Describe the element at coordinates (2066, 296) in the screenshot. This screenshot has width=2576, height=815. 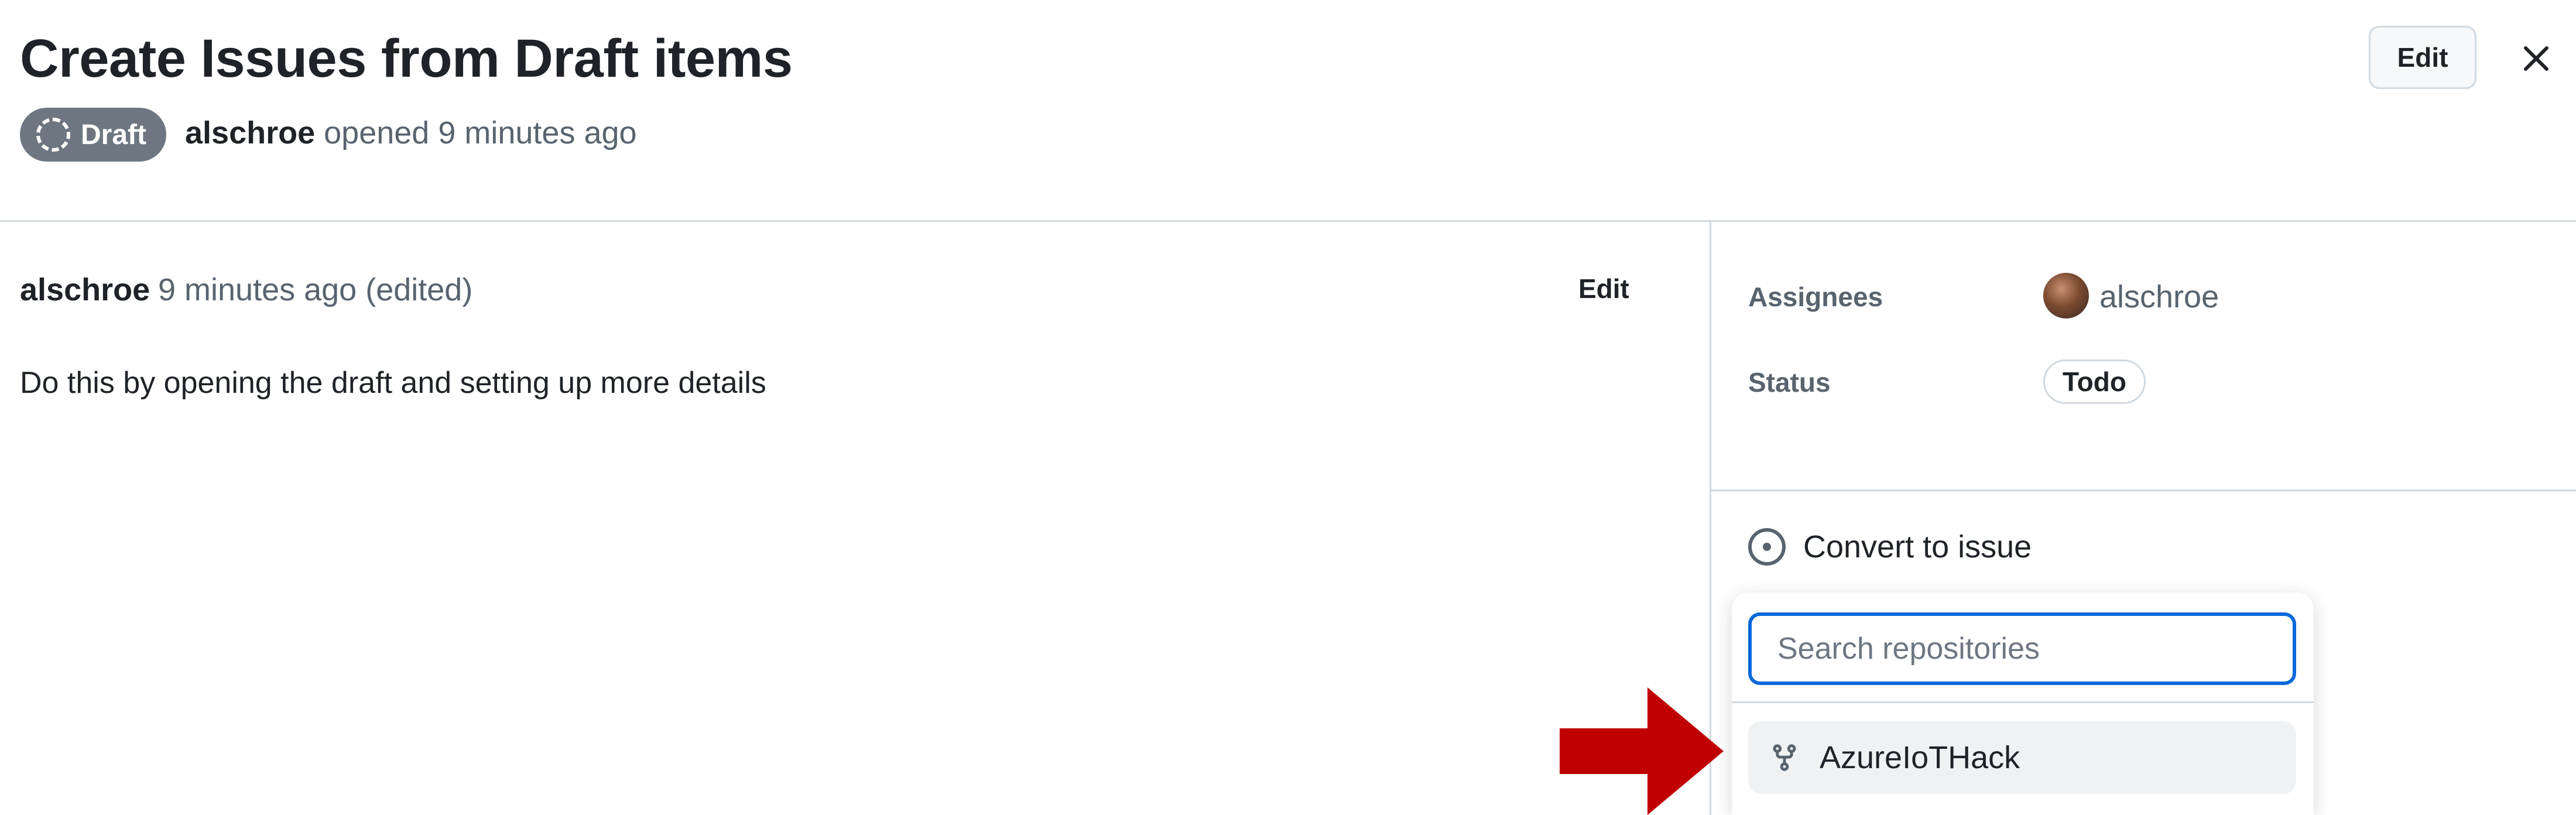
I see `avatar` at that location.